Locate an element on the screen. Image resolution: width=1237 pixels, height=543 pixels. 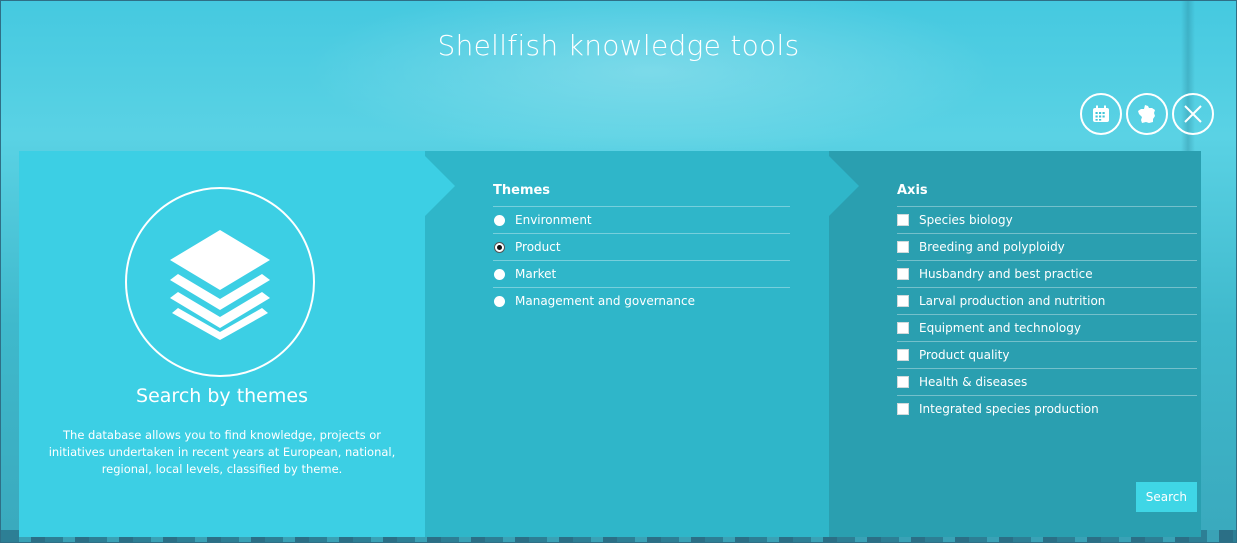
option-label: Management and governance is located at coordinates (605, 301).